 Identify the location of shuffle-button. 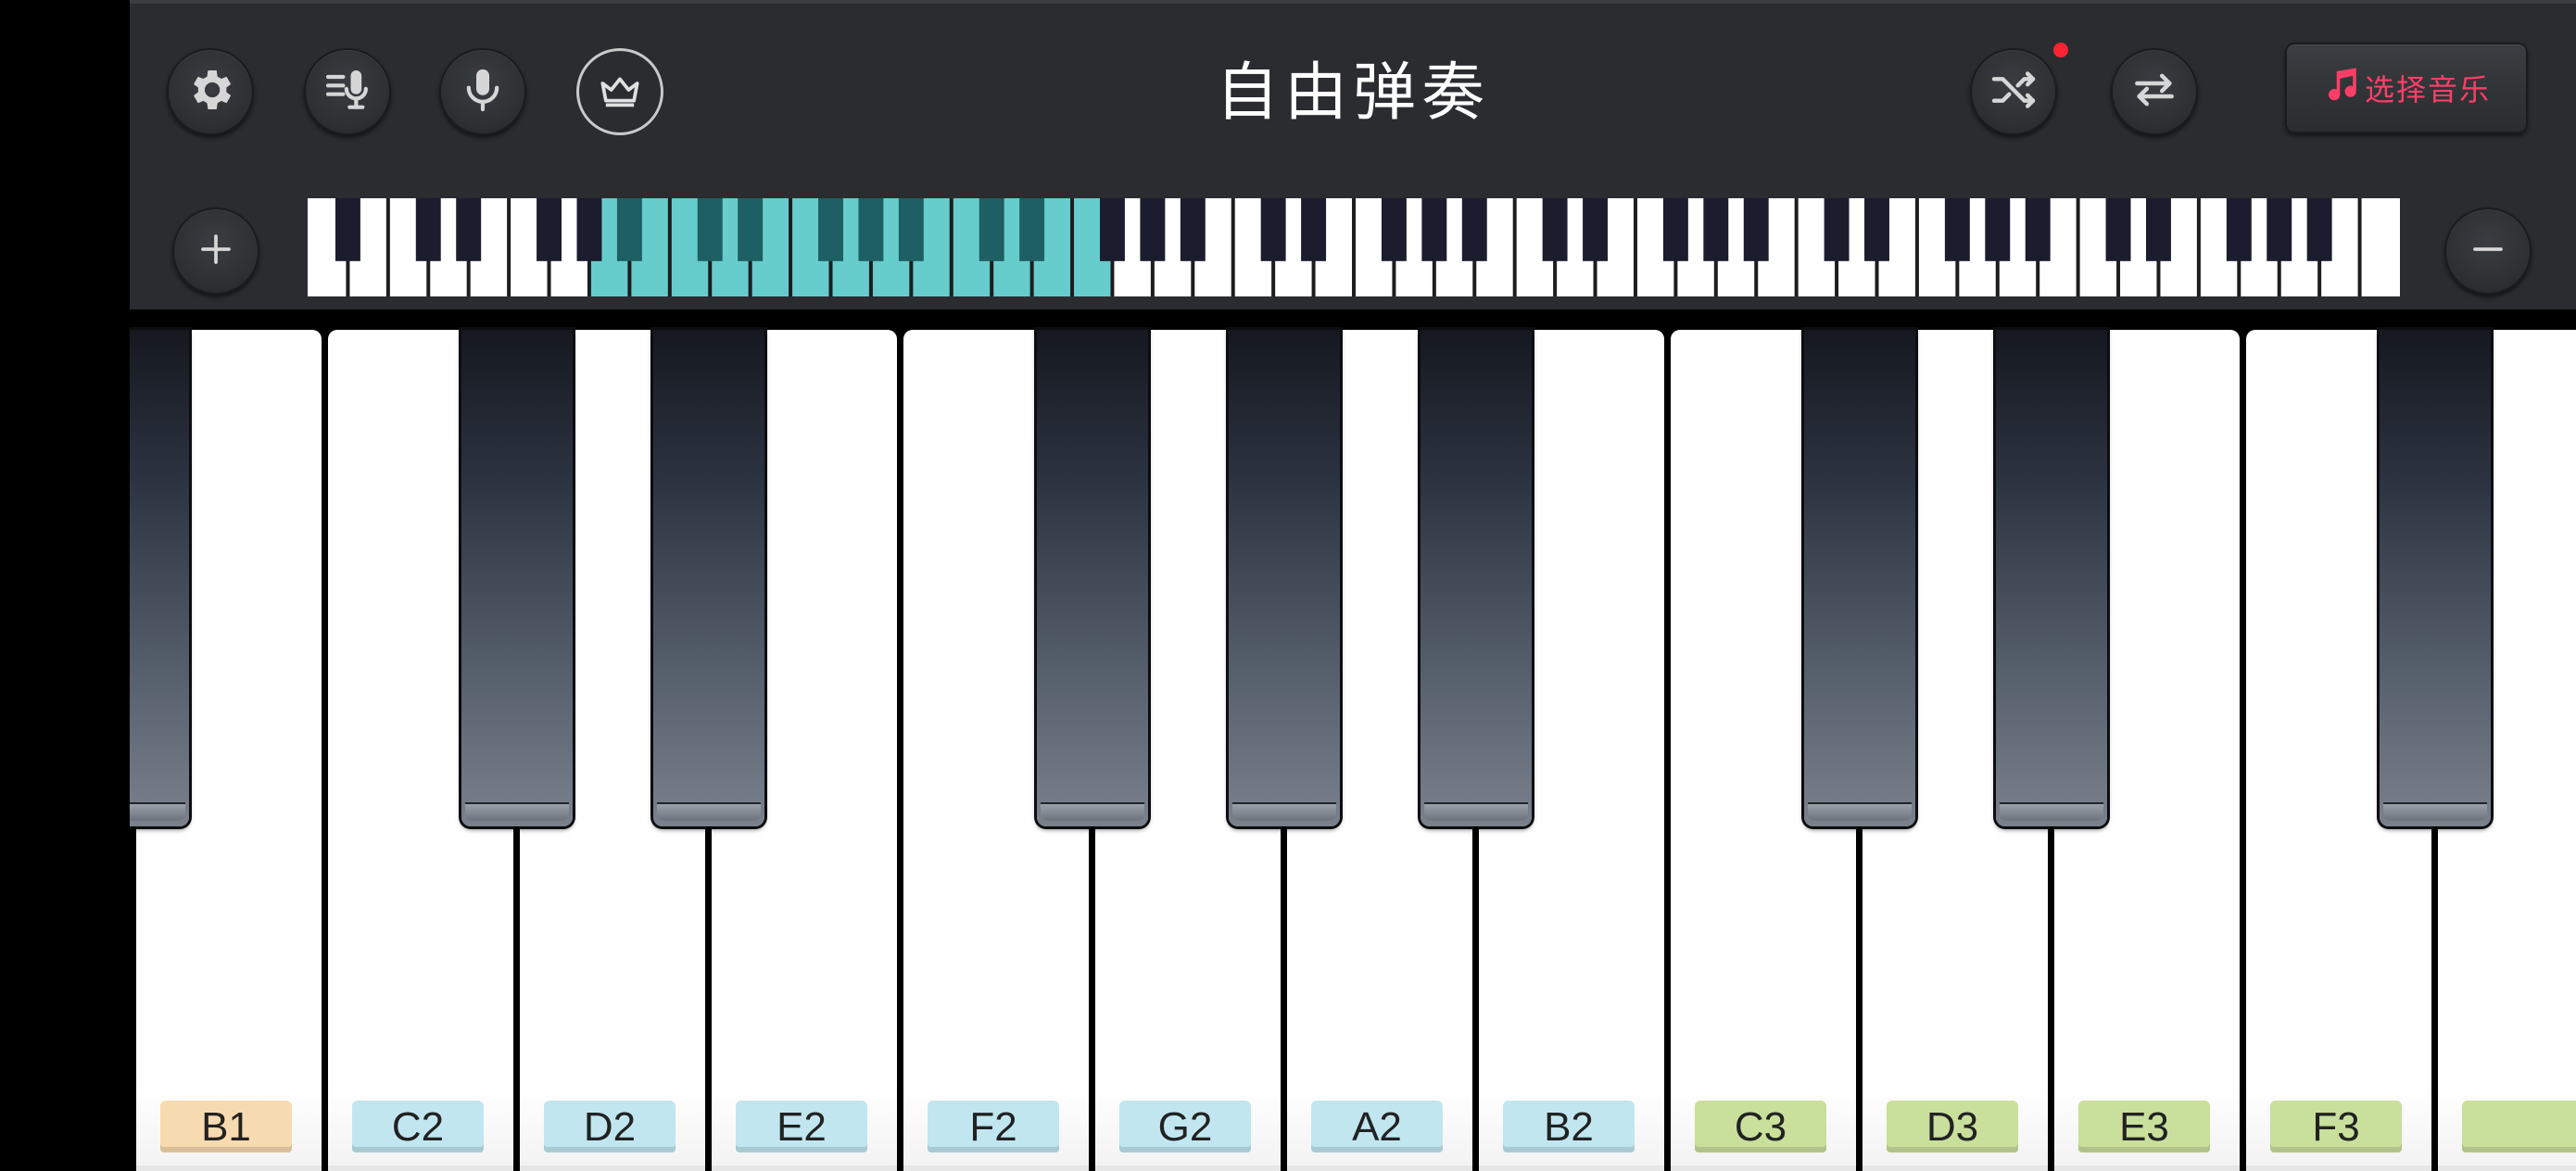
(2014, 92).